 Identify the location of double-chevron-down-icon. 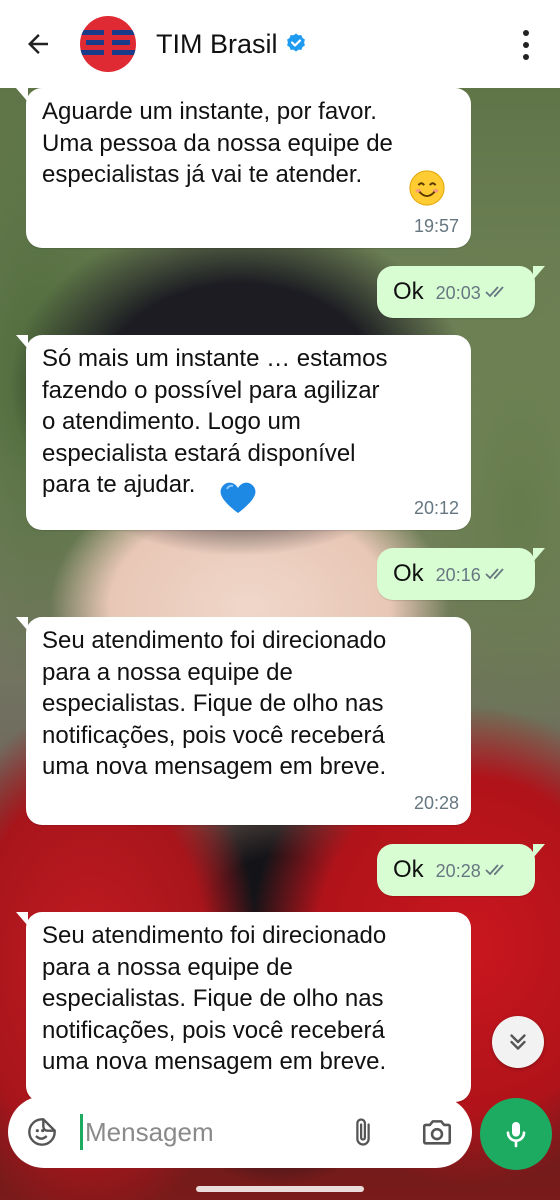
(518, 1042).